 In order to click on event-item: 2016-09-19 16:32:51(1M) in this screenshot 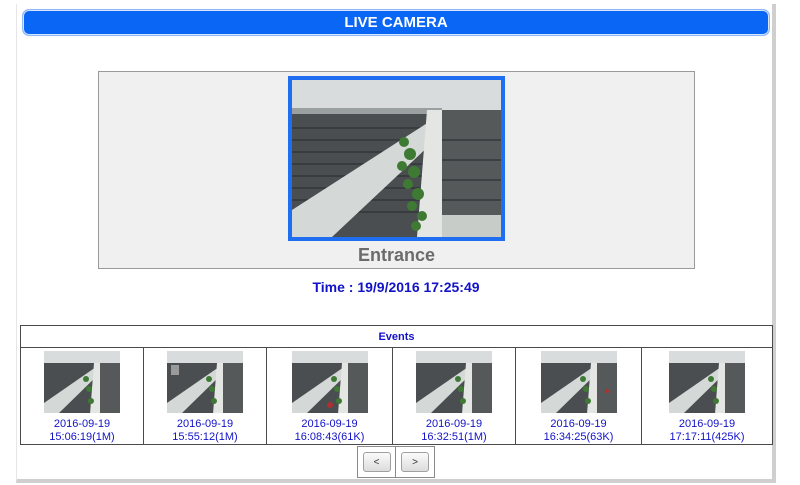, I will do `click(454, 396)`.